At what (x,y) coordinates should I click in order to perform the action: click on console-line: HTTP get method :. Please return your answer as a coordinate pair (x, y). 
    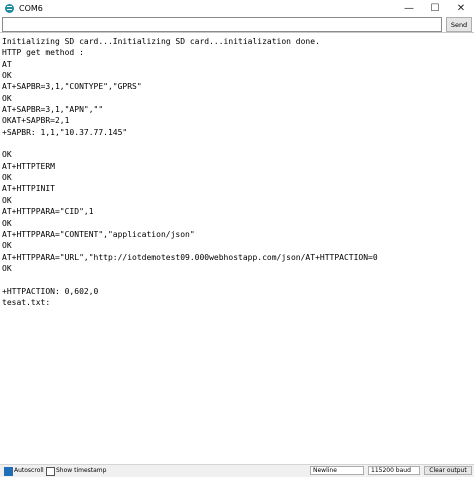
    Looking at the image, I should click on (43, 53).